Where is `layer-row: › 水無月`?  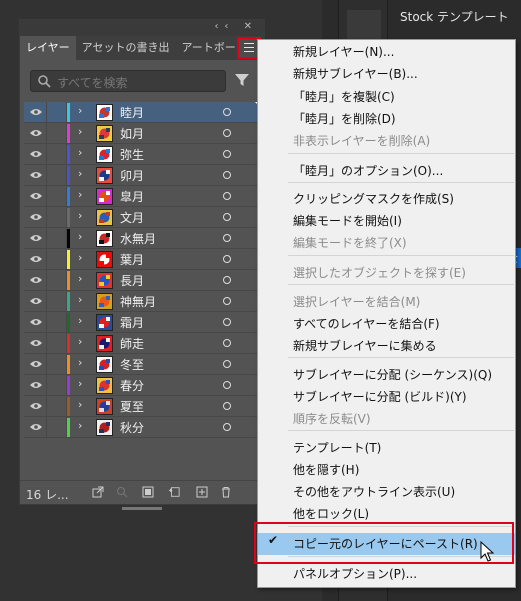 layer-row: › 水無月 is located at coordinates (143, 238).